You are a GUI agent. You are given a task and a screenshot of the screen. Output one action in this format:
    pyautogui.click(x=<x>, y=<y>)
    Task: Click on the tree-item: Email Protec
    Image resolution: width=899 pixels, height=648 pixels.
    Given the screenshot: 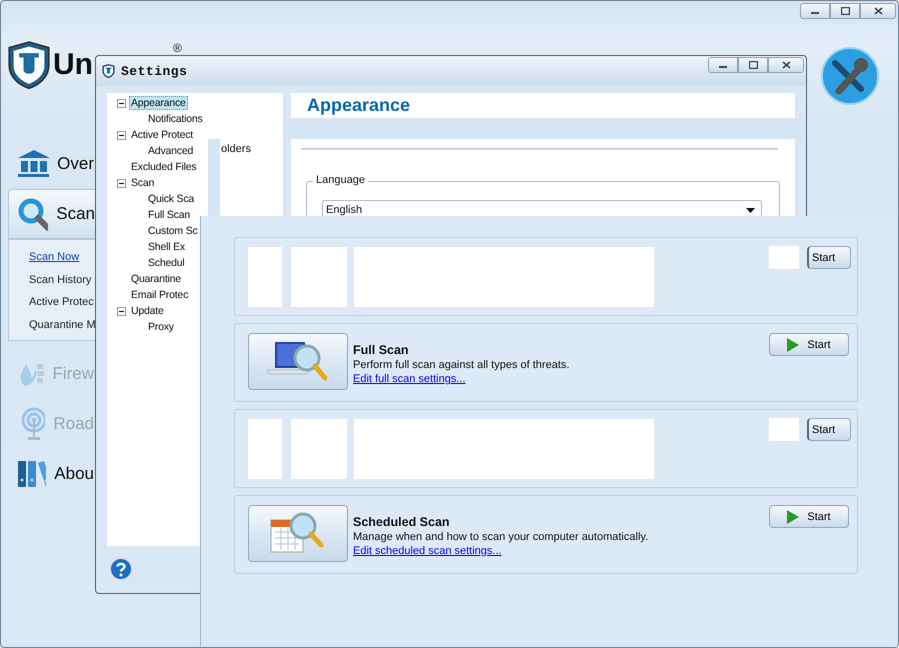 What is the action you would take?
    pyautogui.click(x=159, y=295)
    